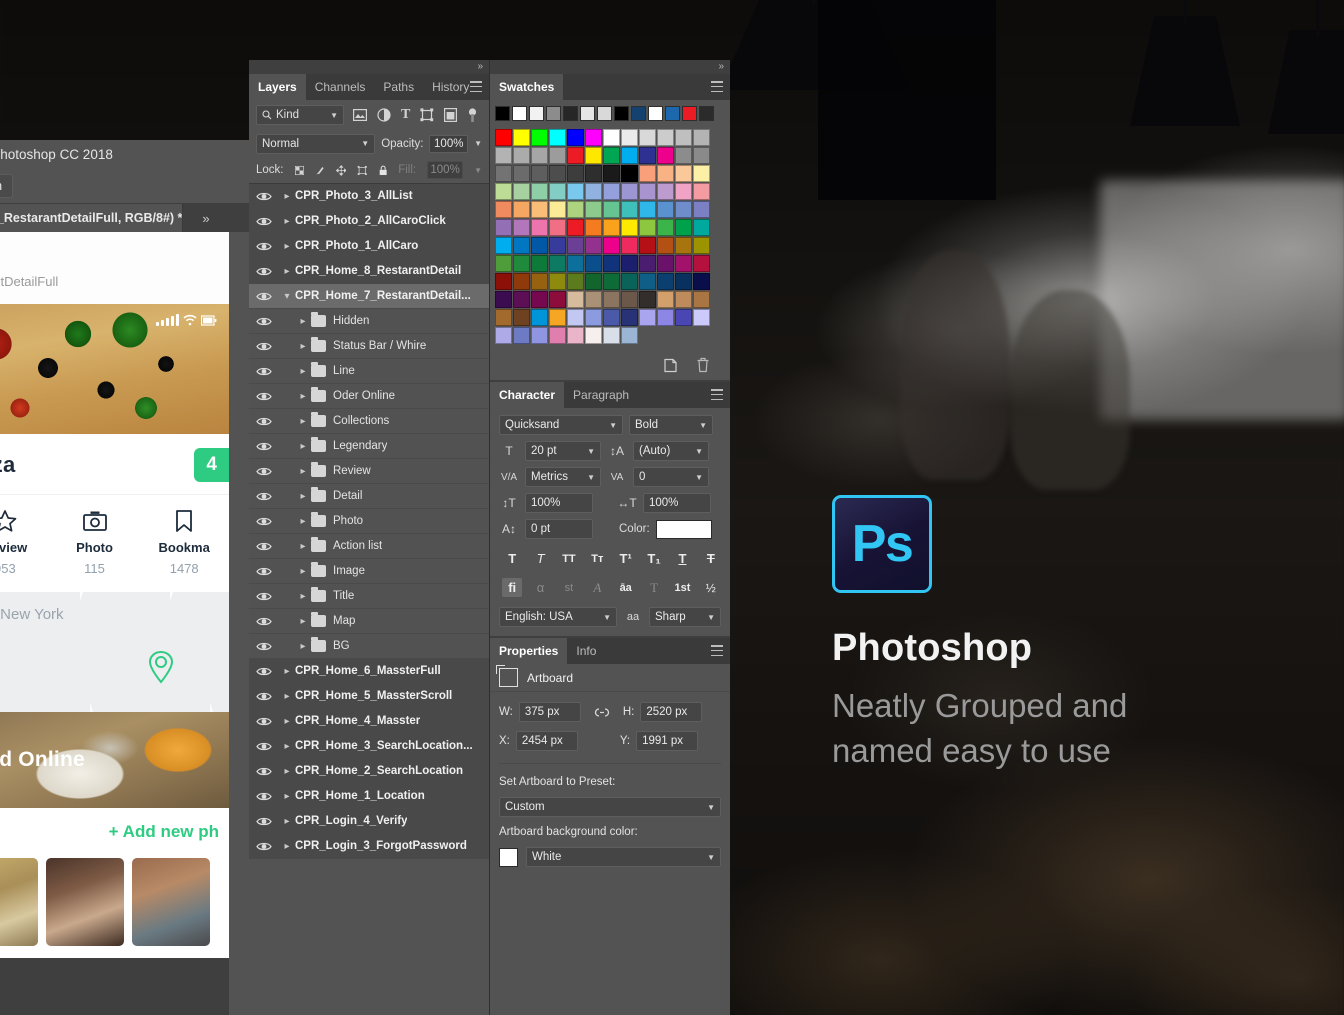 The width and height of the screenshot is (1344, 1015). What do you see at coordinates (449, 143) in the screenshot?
I see `opacity-input: 100%` at bounding box center [449, 143].